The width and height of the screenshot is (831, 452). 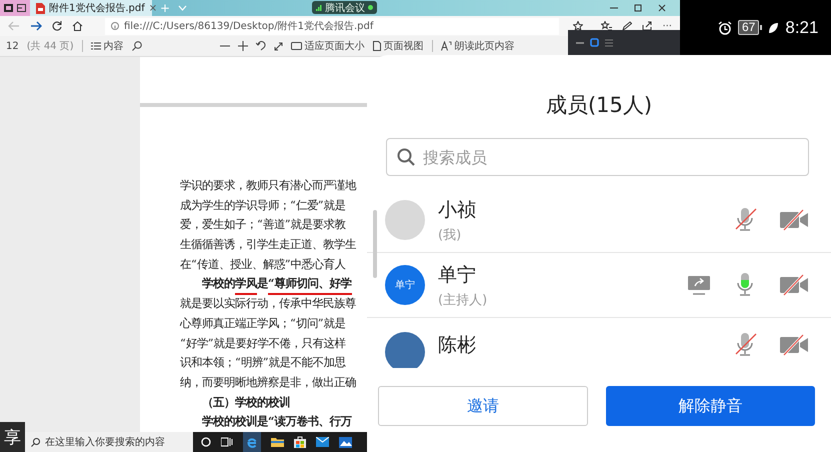 What do you see at coordinates (376, 46) in the screenshot?
I see `page-icon` at bounding box center [376, 46].